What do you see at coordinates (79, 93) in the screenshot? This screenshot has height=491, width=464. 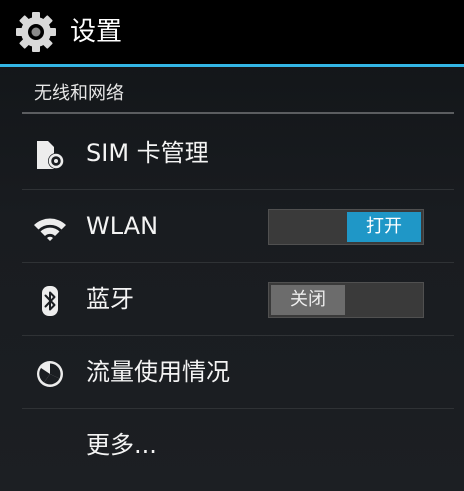 I see `section-title: 无线和网络` at bounding box center [79, 93].